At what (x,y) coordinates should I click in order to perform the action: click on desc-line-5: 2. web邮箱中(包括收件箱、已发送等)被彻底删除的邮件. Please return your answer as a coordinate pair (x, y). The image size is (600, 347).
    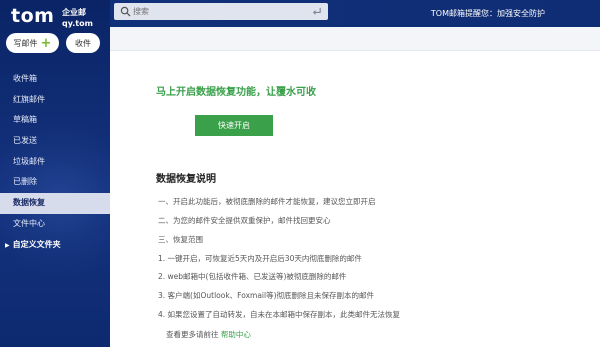
    Looking at the image, I should click on (252, 276).